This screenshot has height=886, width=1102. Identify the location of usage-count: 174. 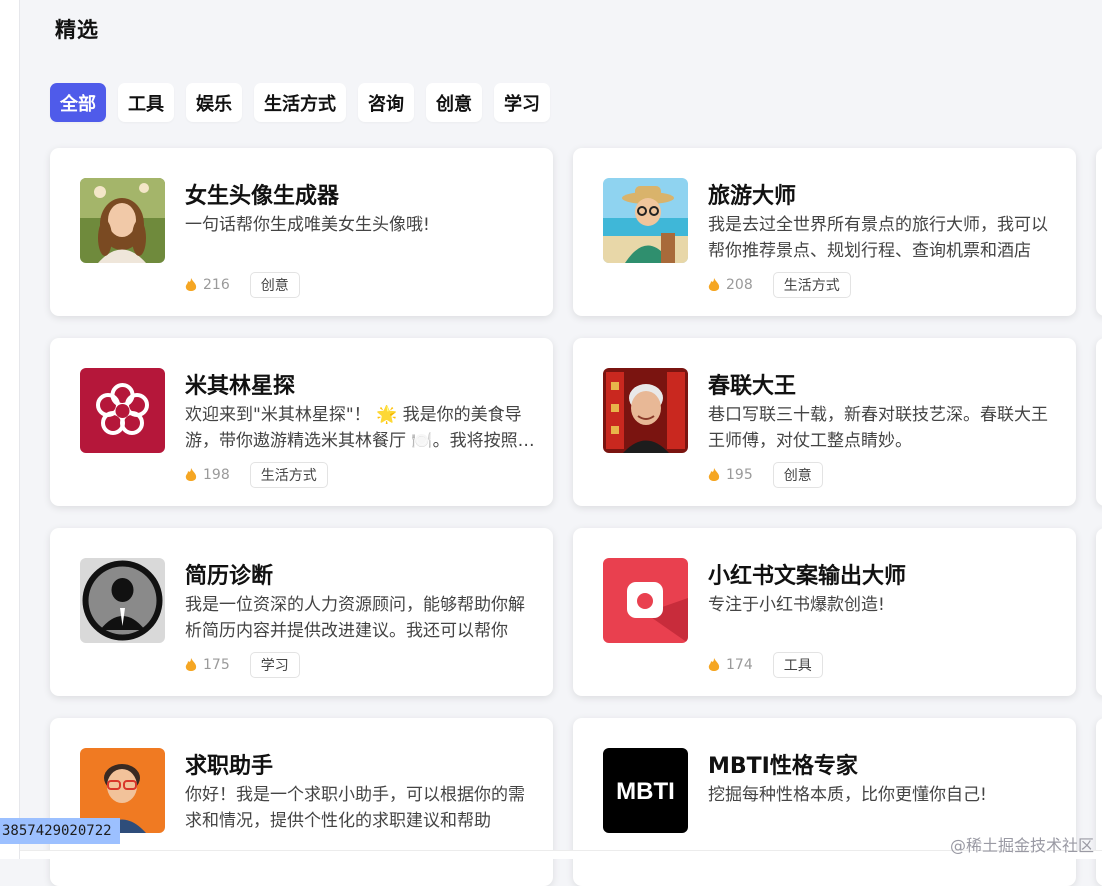
(739, 665).